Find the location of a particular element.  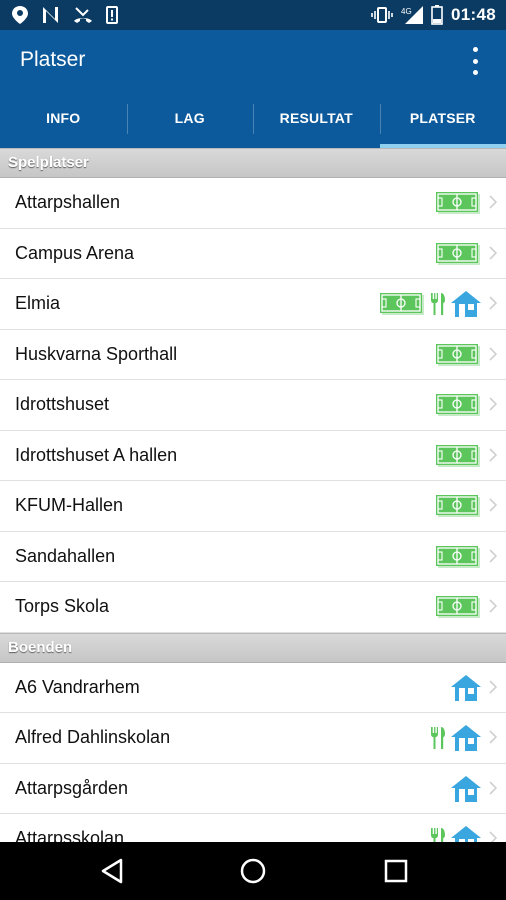

overflow-menu-icon is located at coordinates (475, 61).